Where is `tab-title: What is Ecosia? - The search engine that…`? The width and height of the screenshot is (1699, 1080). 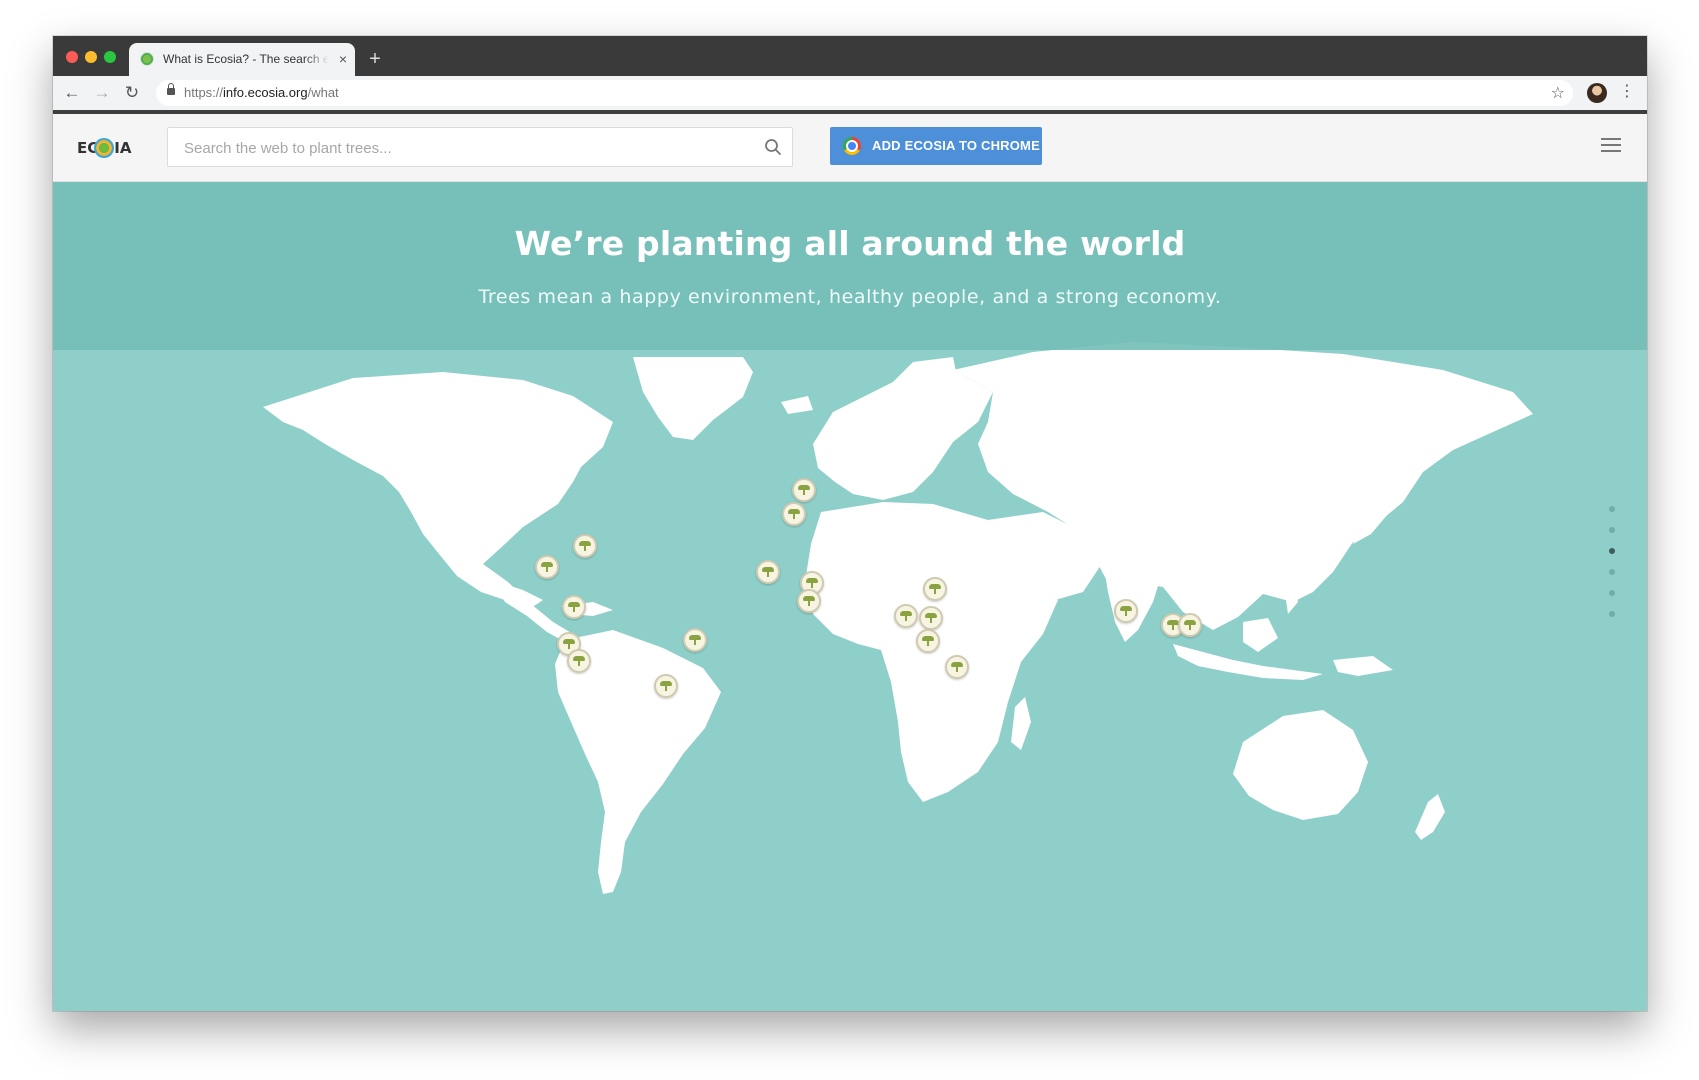
tab-title: What is Ecosia? - The search engine that… is located at coordinates (246, 59).